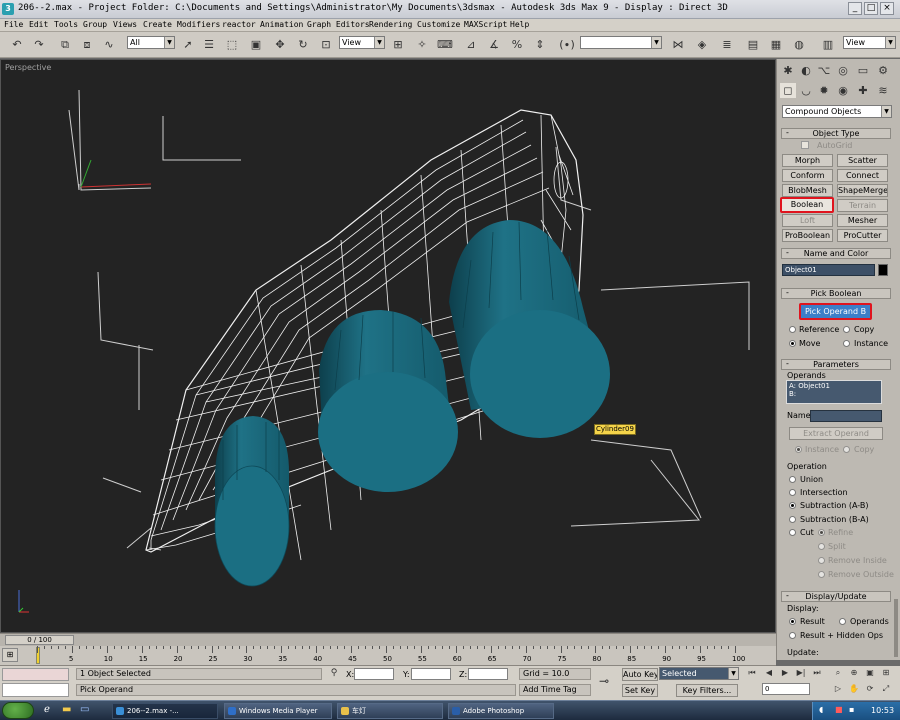 This screenshot has height=720, width=900. I want to click on menu-group: Group, so click(95, 24).